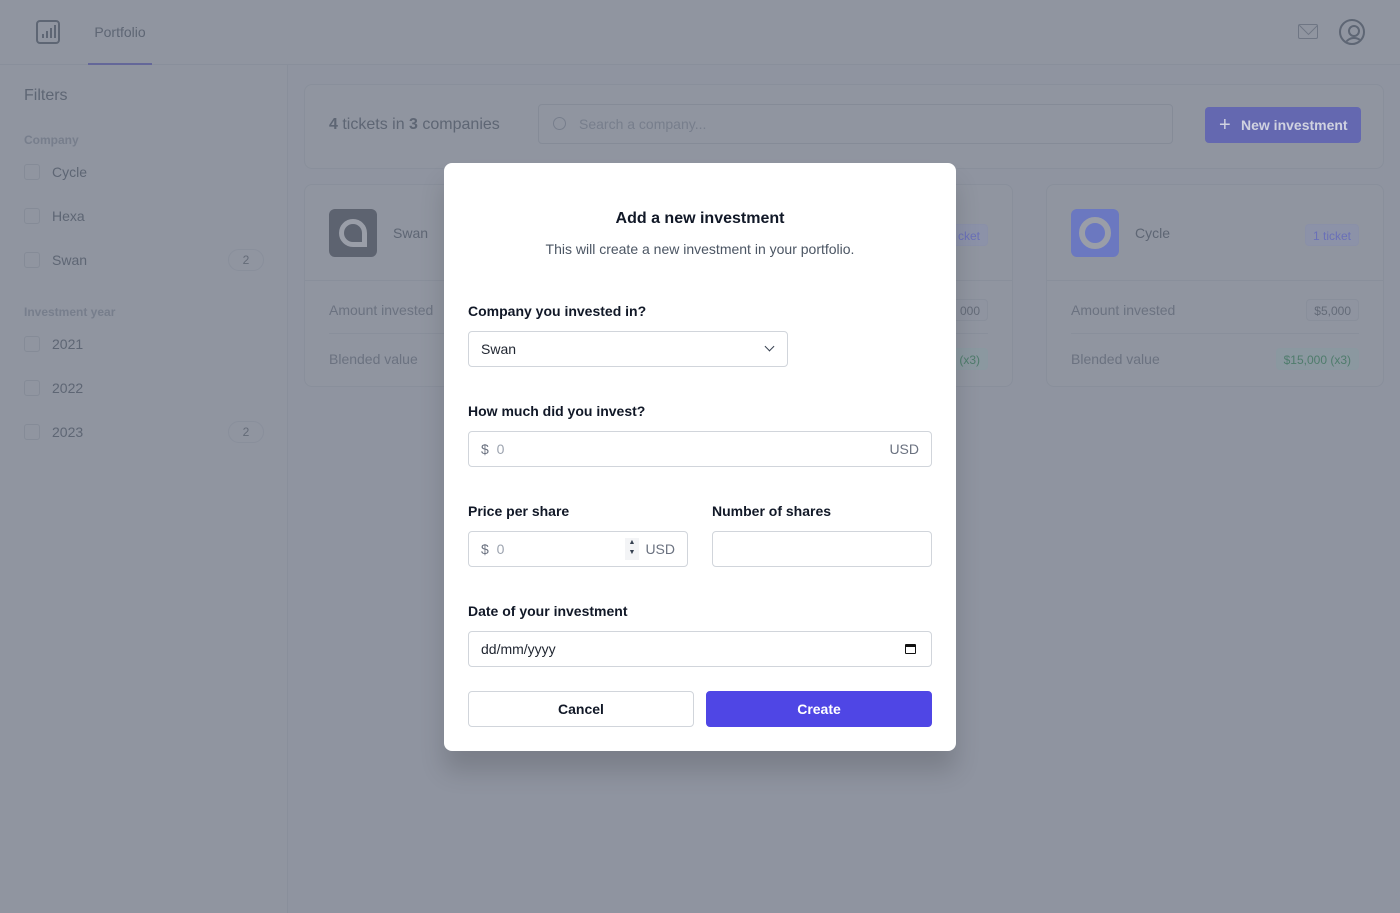 This screenshot has width=1400, height=913. What do you see at coordinates (910, 649) in the screenshot?
I see `calendar-icon` at bounding box center [910, 649].